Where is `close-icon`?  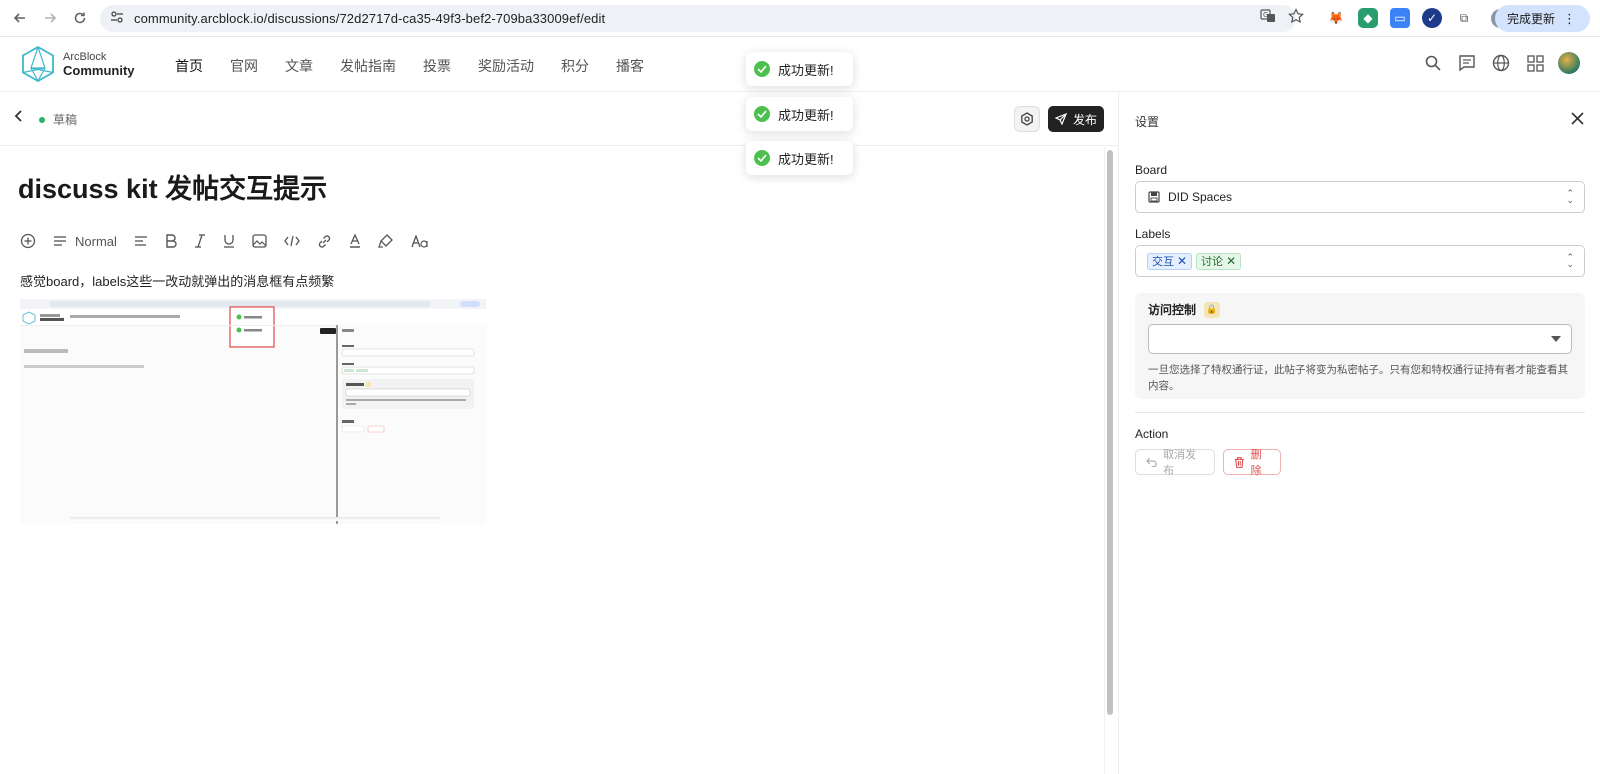
close-icon is located at coordinates (1577, 119).